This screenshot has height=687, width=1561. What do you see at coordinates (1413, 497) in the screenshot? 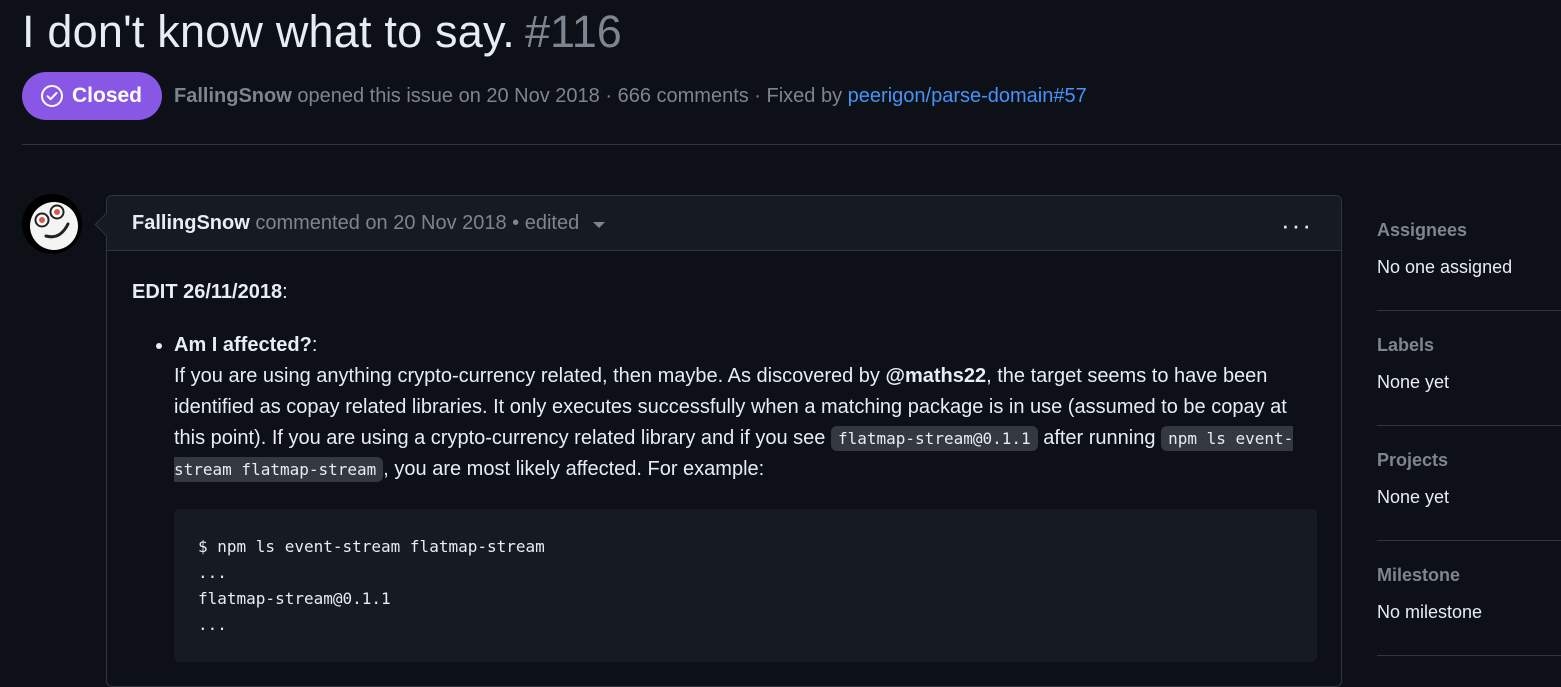
I see `sidebar-projects-value: None yet` at bounding box center [1413, 497].